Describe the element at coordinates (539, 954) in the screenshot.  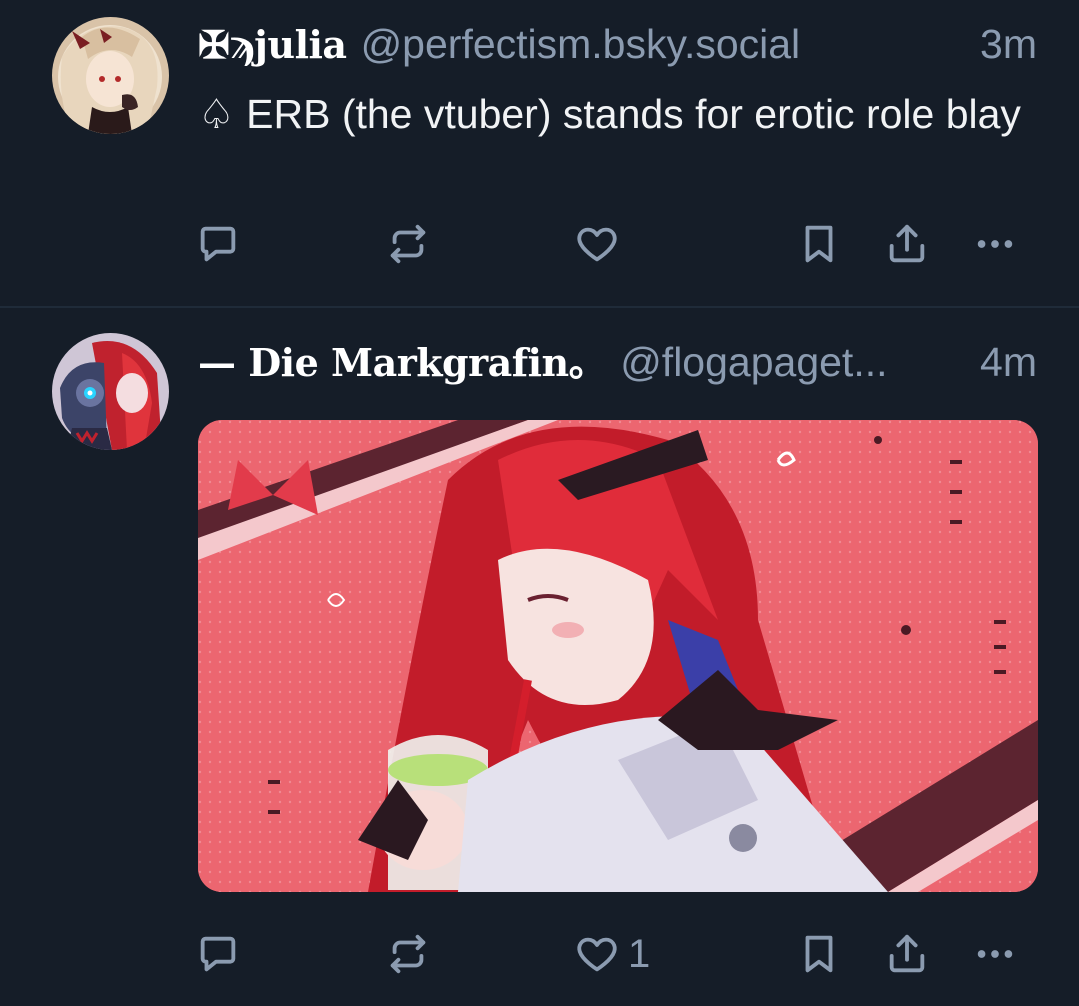
I see `post-actions: 1` at that location.